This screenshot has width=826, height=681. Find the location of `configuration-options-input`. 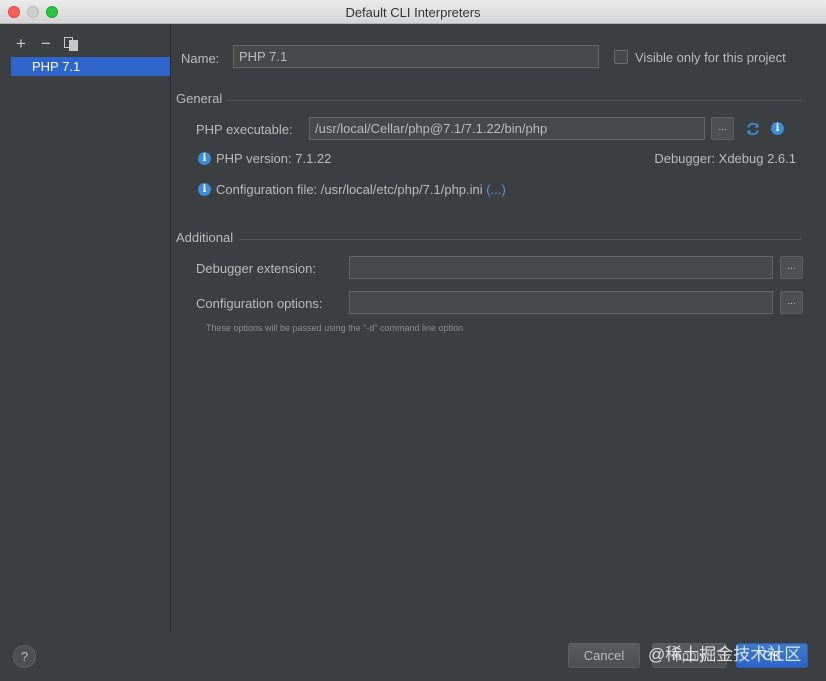

configuration-options-input is located at coordinates (561, 302).